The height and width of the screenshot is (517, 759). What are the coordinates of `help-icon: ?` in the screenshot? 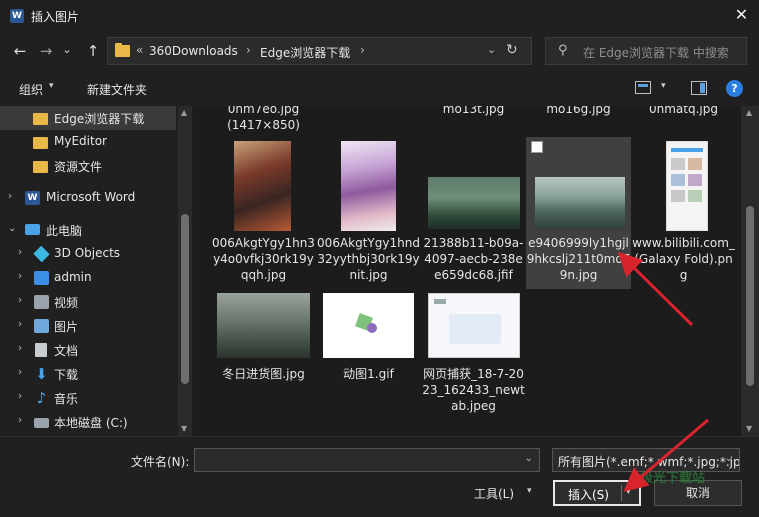 It's located at (734, 88).